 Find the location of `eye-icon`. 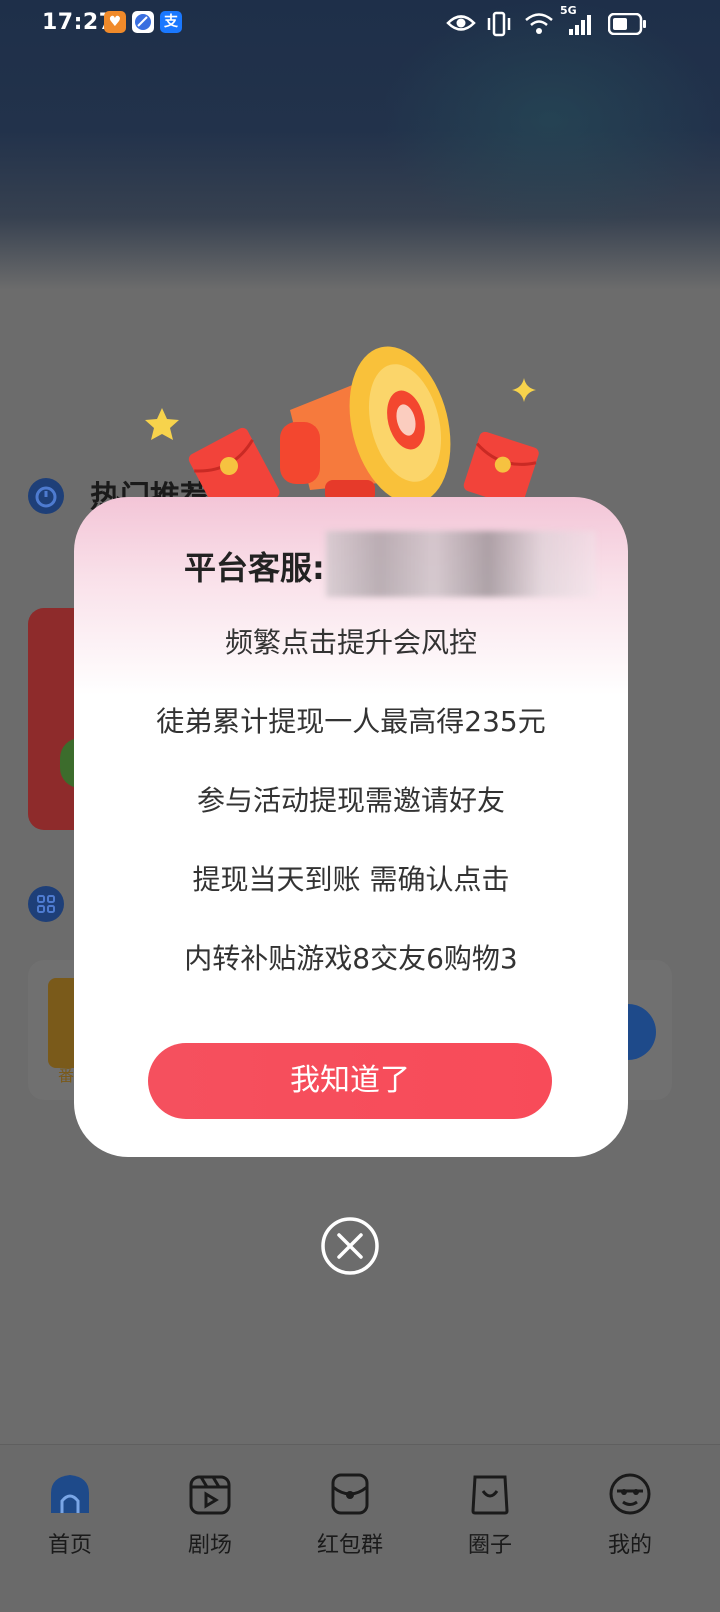

eye-icon is located at coordinates (461, 23).